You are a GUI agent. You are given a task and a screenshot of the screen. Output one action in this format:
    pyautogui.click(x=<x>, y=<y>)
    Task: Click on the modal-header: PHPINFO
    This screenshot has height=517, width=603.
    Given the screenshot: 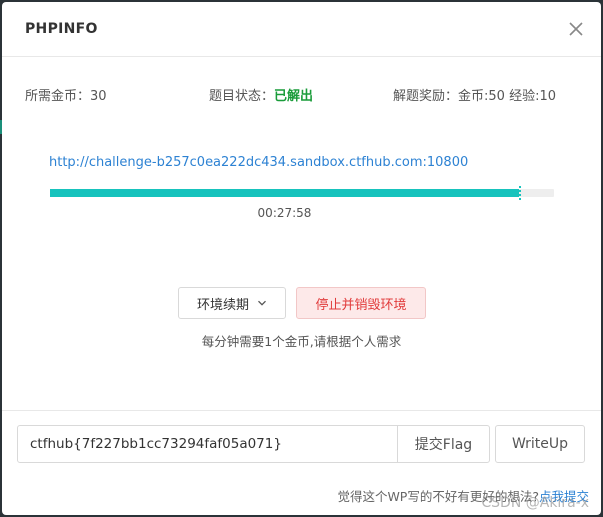 What is the action you would take?
    pyautogui.click(x=301, y=29)
    